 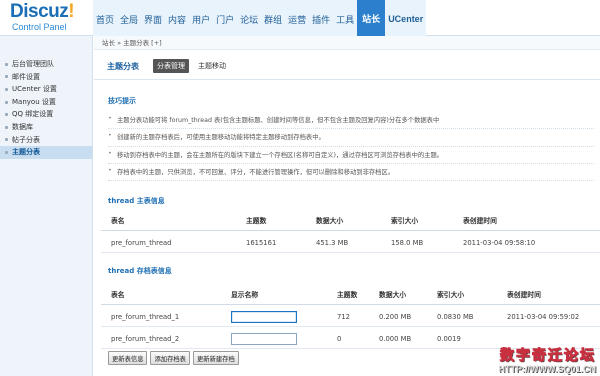 I want to click on table-cell-index-size: 158.0 MB, so click(x=407, y=243).